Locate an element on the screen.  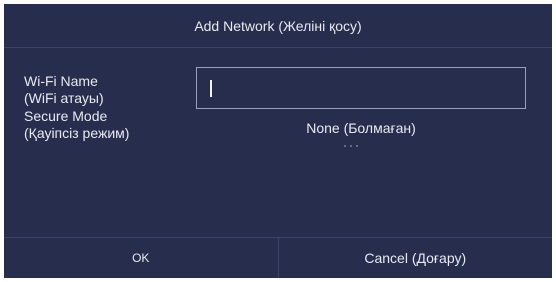
text-cursor is located at coordinates (211, 88).